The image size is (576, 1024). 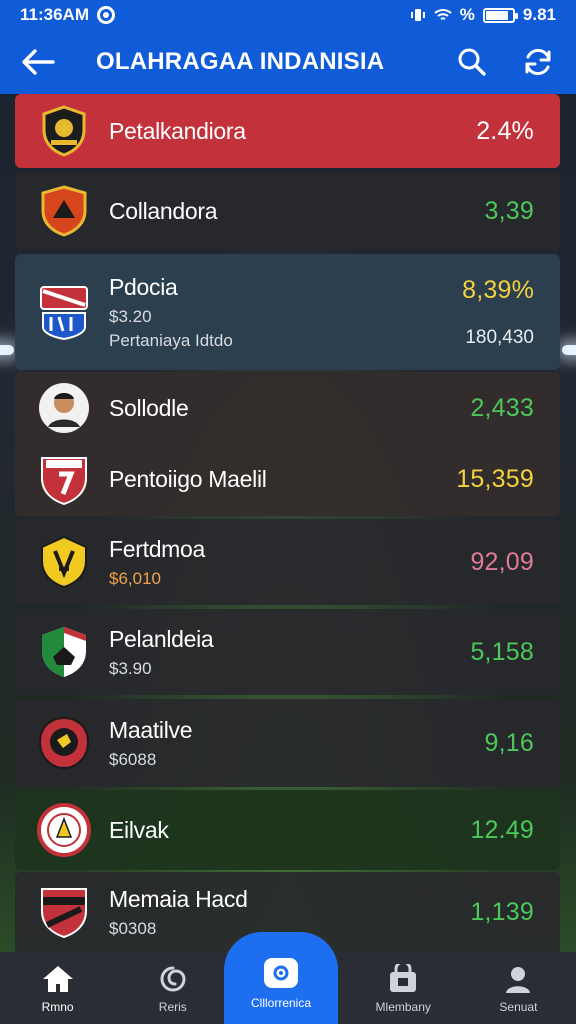 What do you see at coordinates (287, 743) in the screenshot?
I see `list-item: Maatilve $6088 9,16` at bounding box center [287, 743].